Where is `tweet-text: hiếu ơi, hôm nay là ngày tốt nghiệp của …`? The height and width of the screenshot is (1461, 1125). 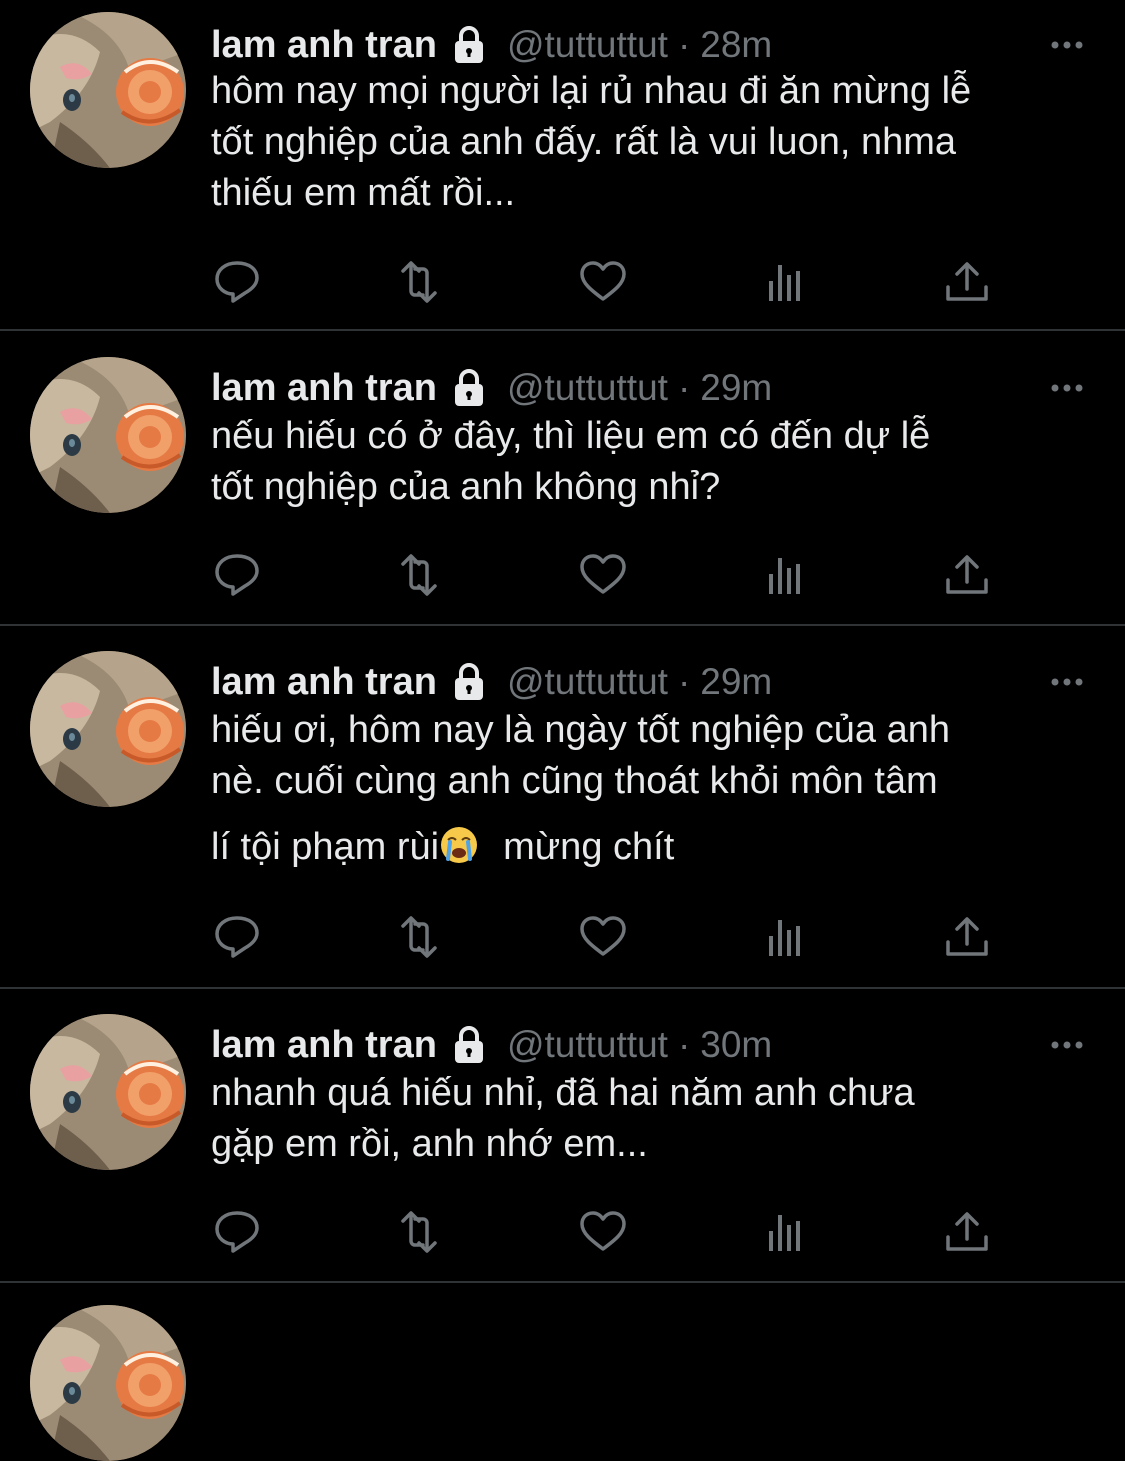
tweet-text: hiếu ơi, hôm nay là ngày tốt nghiệp của … is located at coordinates (656, 789).